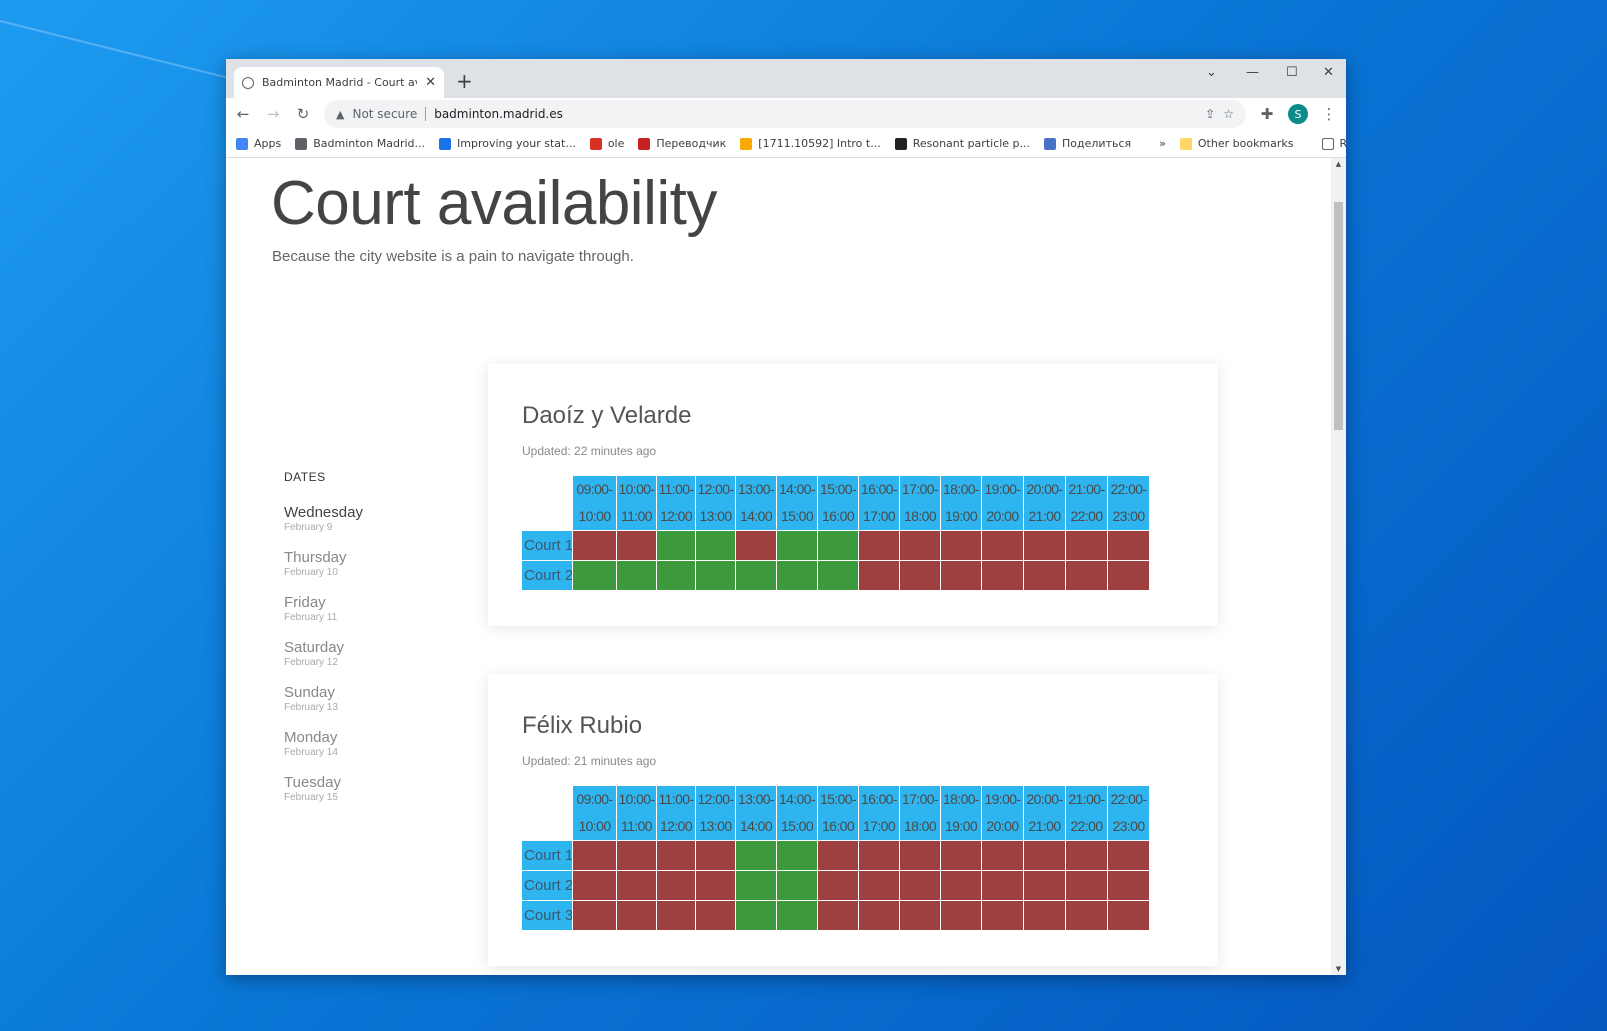 This screenshot has height=1031, width=1607. I want to click on date-item-saturday: Saturday February 12, so click(374, 653).